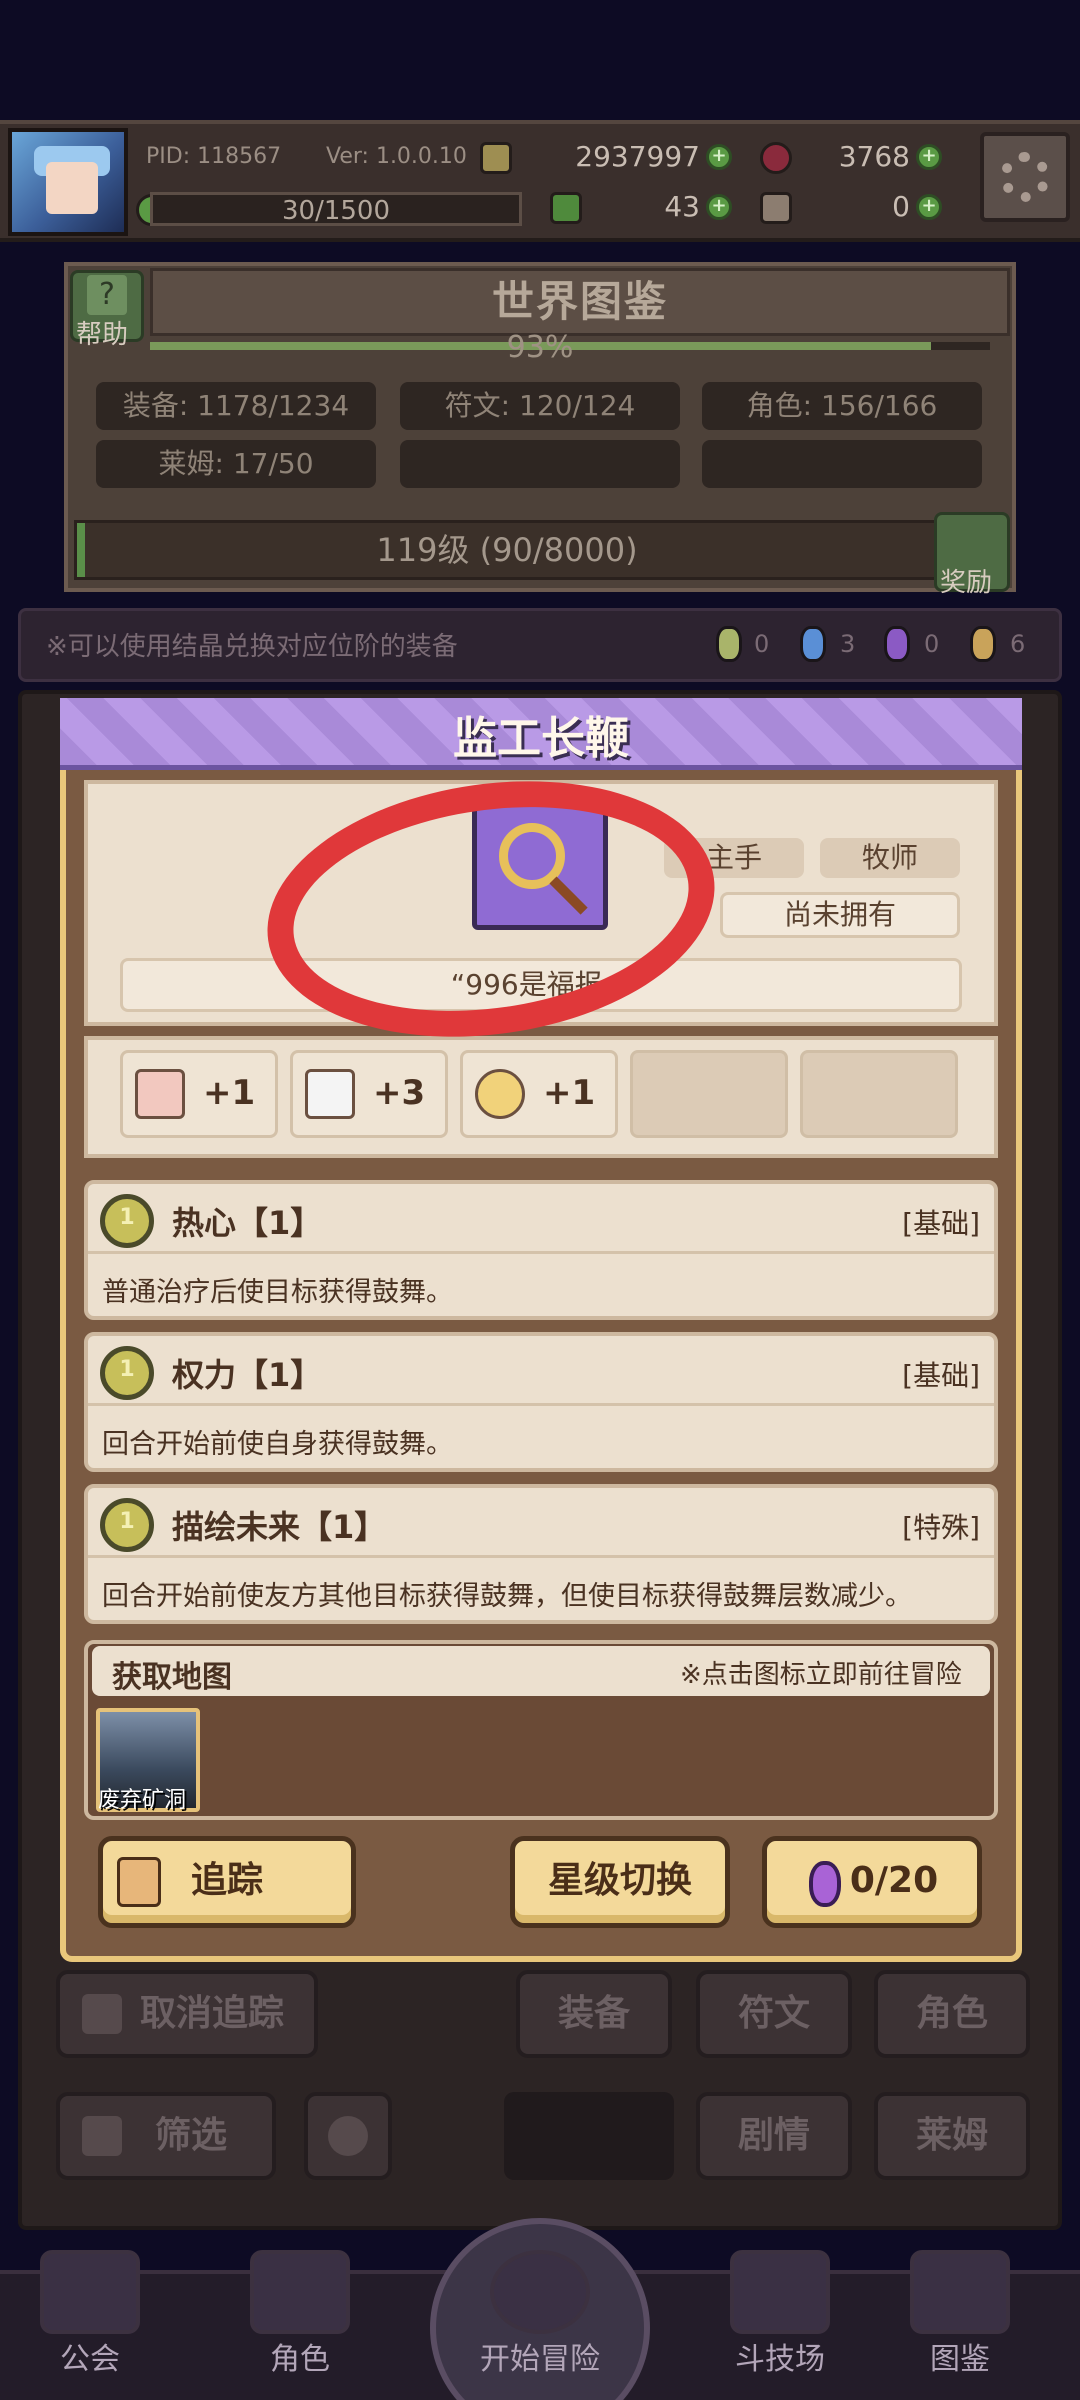  What do you see at coordinates (719, 157) in the screenshot?
I see `add-gold-button: +` at bounding box center [719, 157].